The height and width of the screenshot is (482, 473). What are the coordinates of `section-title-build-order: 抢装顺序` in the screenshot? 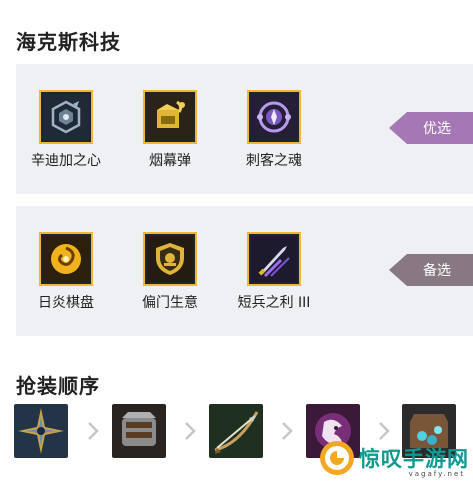 It's located at (58, 386).